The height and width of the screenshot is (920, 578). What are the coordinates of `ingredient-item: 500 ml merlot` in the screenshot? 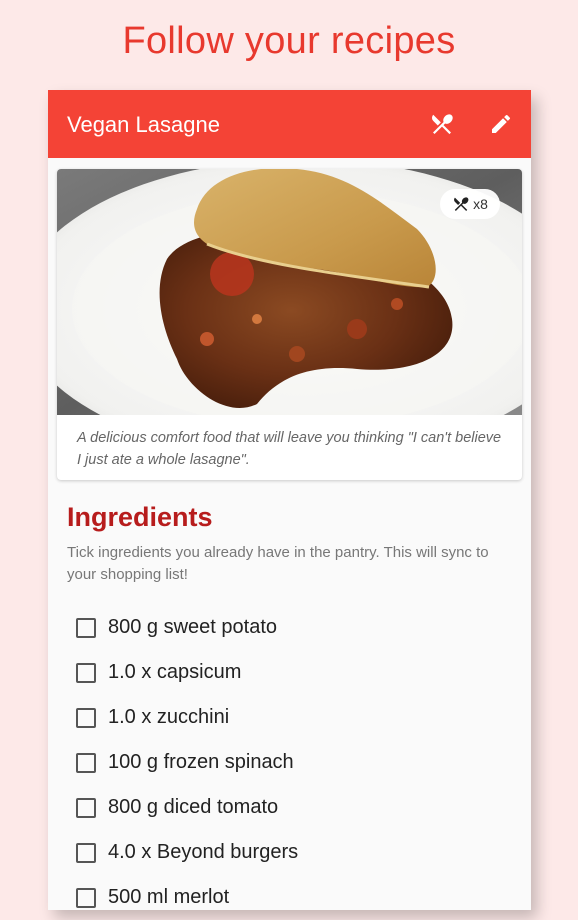 It's located at (296, 897).